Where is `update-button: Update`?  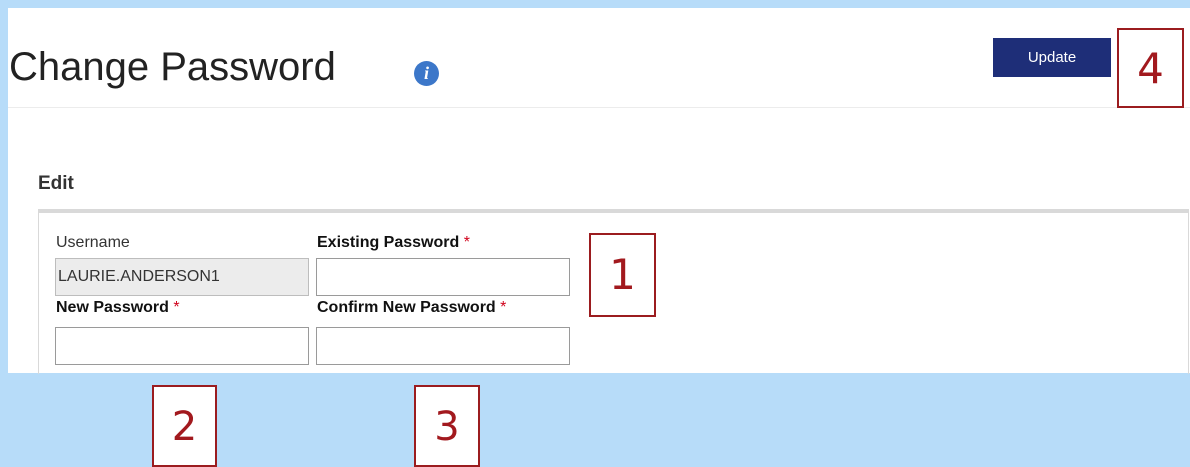
update-button: Update is located at coordinates (1052, 57).